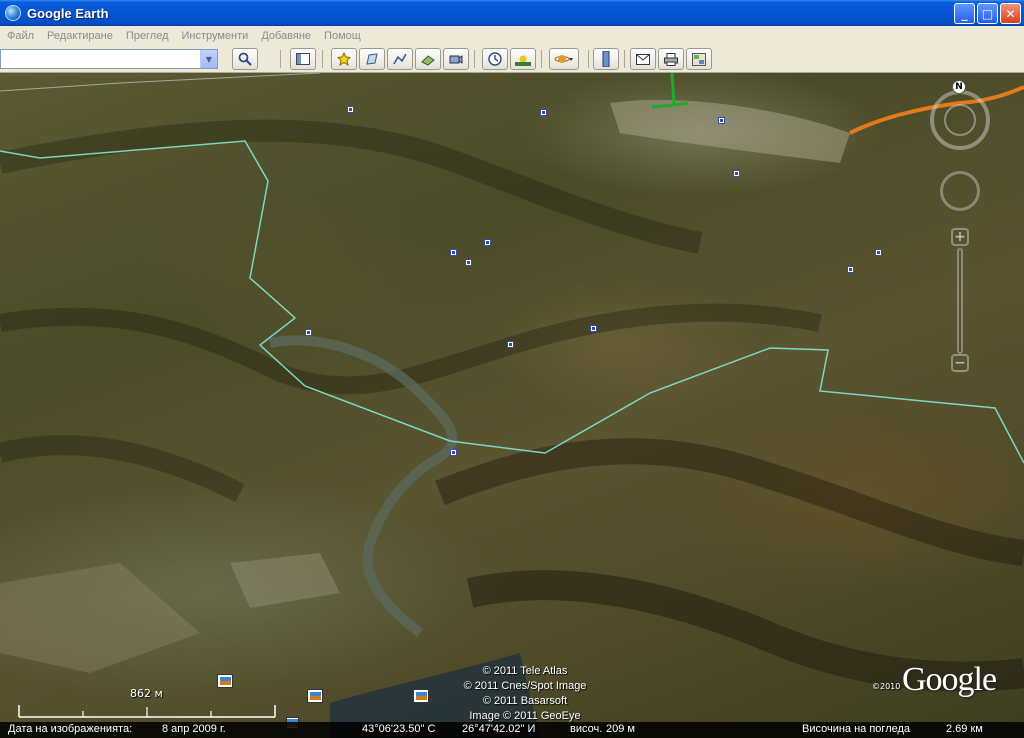 The image size is (1024, 738). What do you see at coordinates (960, 363) in the screenshot?
I see `zoom-out-button: −` at bounding box center [960, 363].